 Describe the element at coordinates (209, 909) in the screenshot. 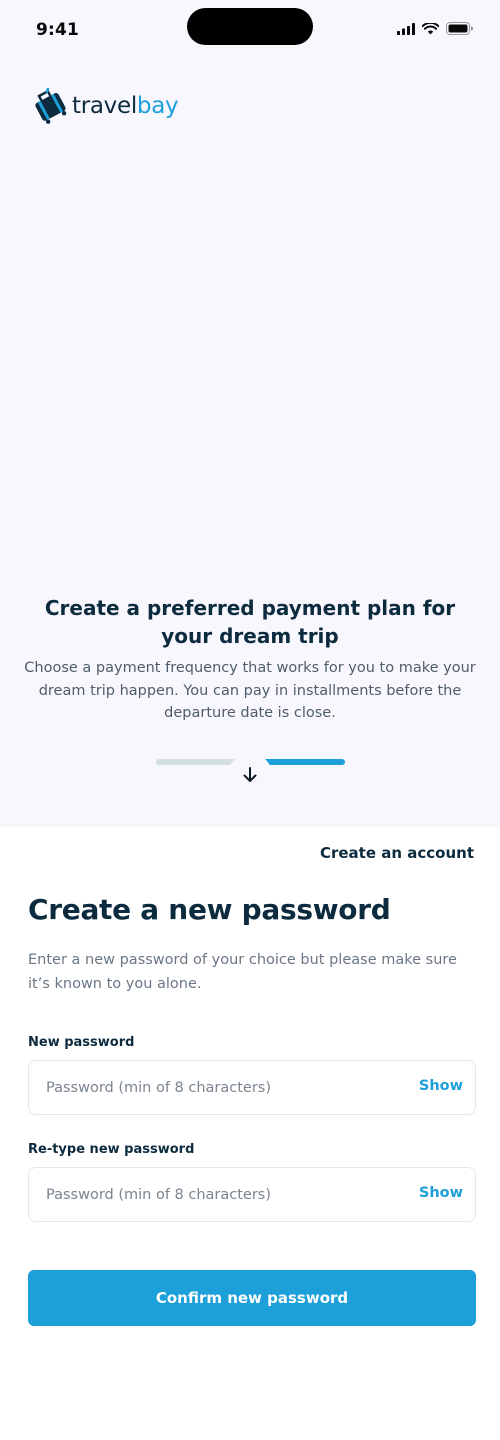

I see `page-title: Create a new password` at that location.